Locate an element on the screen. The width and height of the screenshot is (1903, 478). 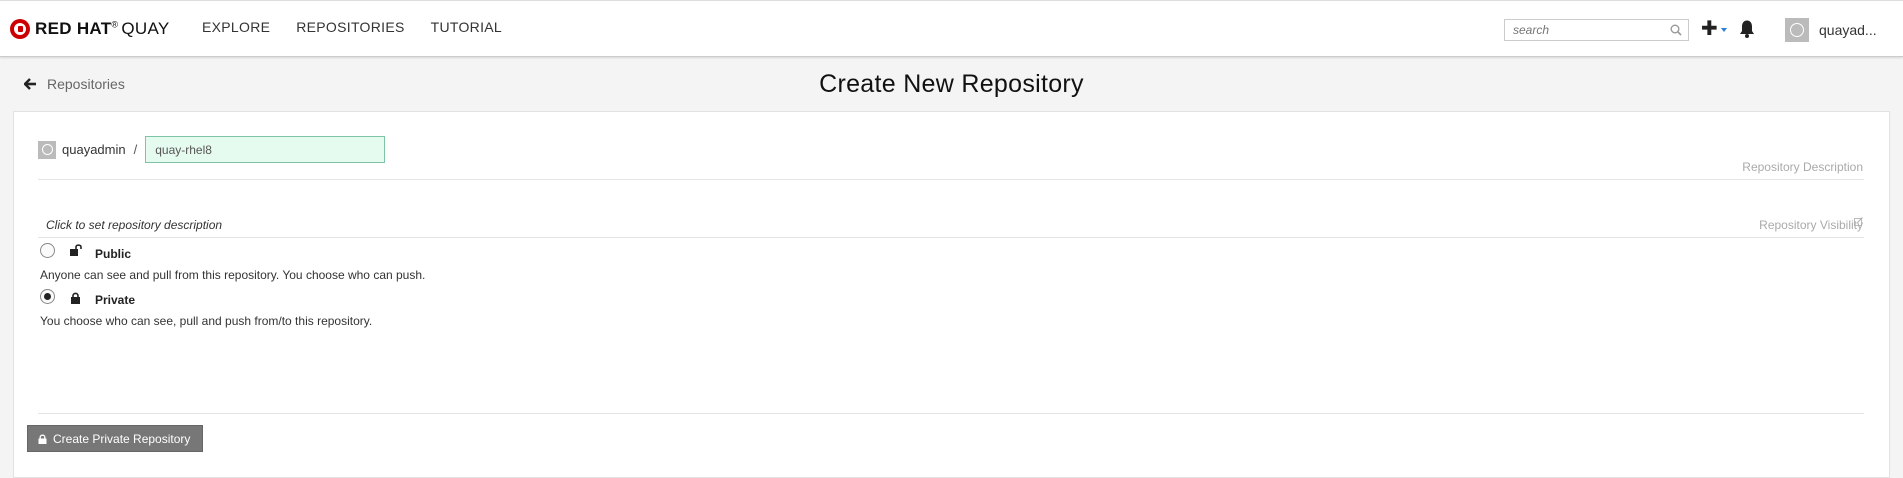
red-hat-logo is located at coordinates (20, 29).